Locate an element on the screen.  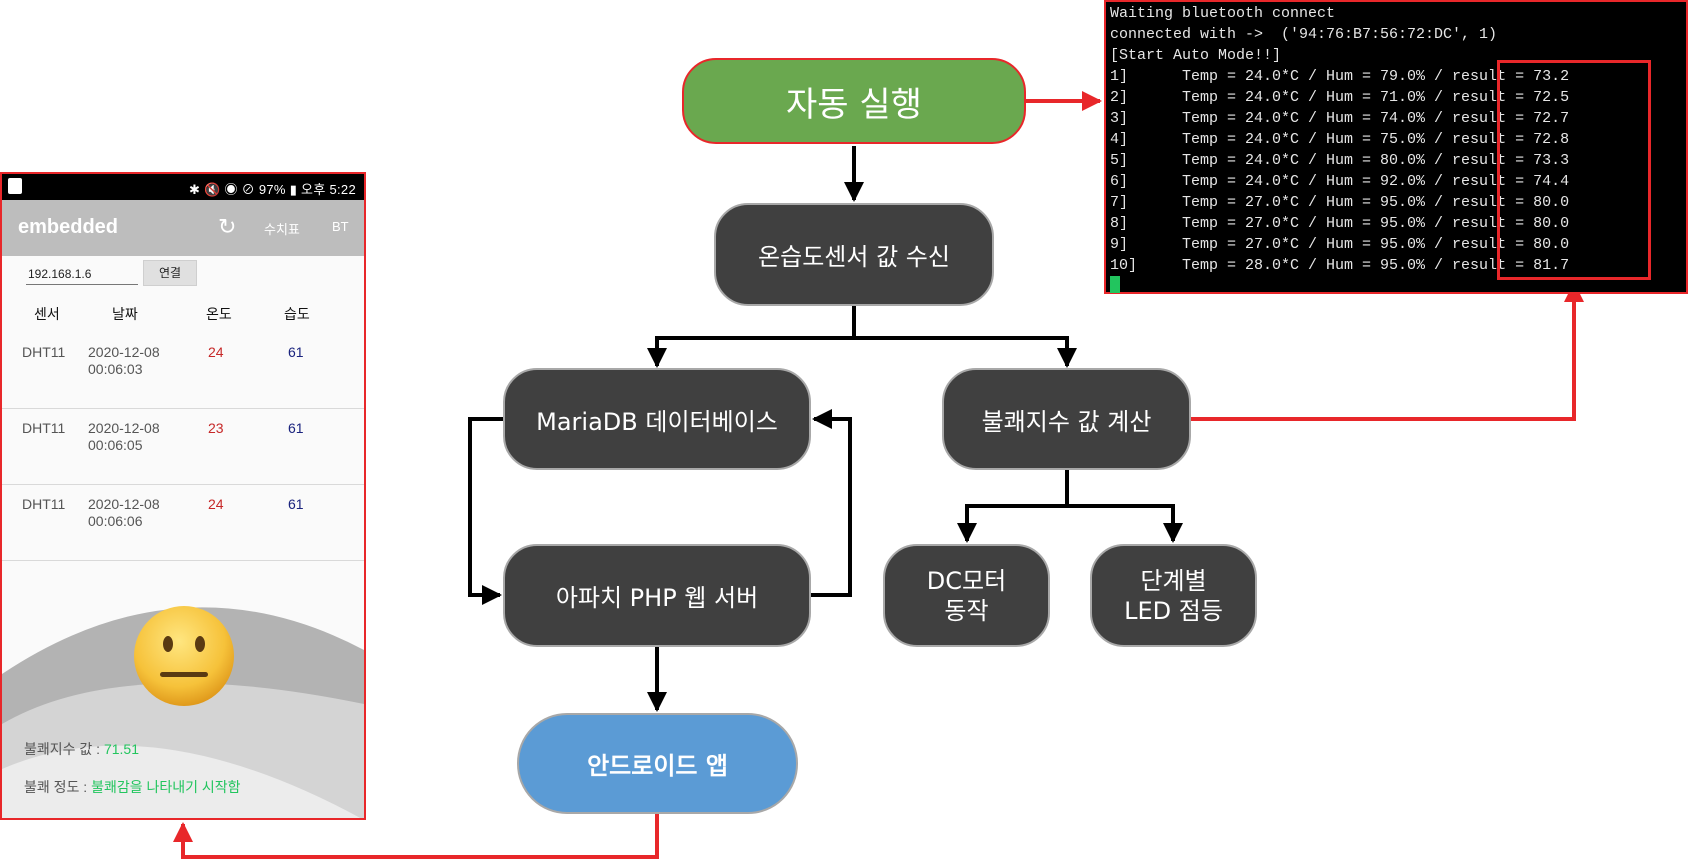
result-highlight-box is located at coordinates (1574, 170).